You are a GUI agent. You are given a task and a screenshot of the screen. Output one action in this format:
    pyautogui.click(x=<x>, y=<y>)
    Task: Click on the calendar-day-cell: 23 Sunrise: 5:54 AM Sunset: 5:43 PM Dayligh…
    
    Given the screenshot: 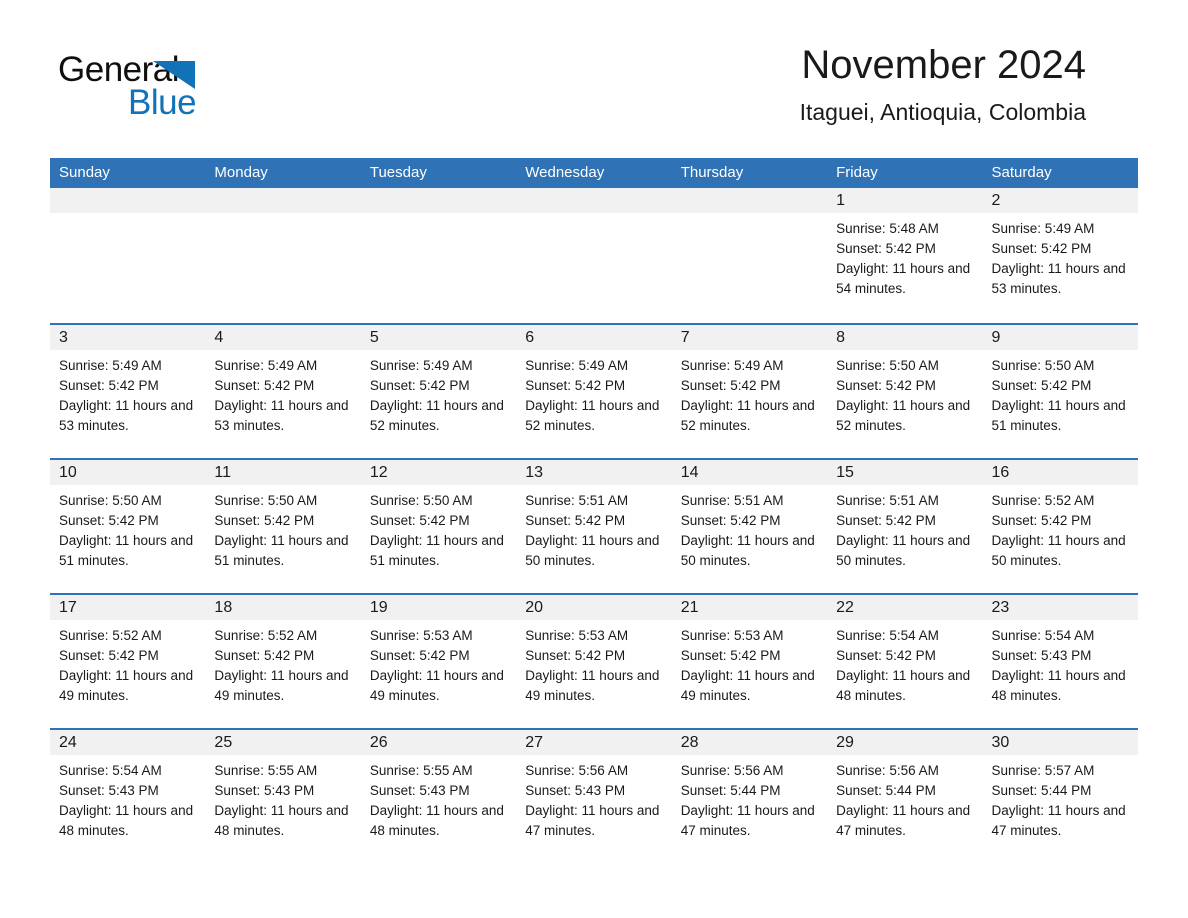 What is the action you would take?
    pyautogui.click(x=1060, y=661)
    